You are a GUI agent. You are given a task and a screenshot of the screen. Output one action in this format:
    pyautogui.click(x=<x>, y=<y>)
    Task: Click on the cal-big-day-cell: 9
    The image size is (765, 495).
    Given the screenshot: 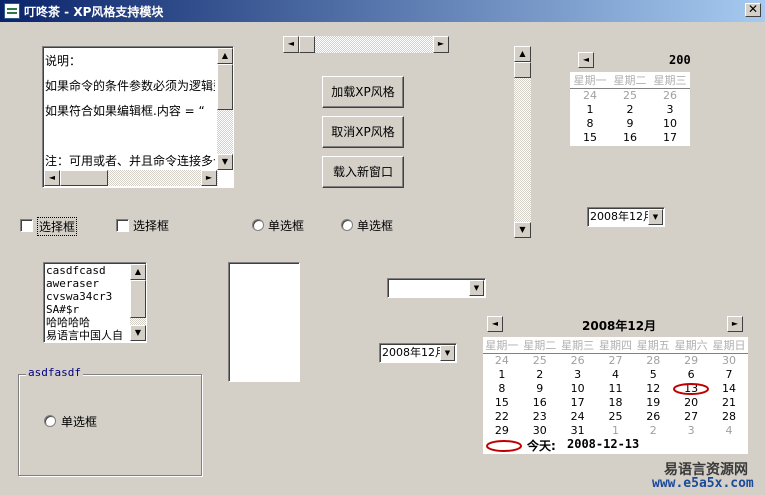 What is the action you would take?
    pyautogui.click(x=540, y=389)
    